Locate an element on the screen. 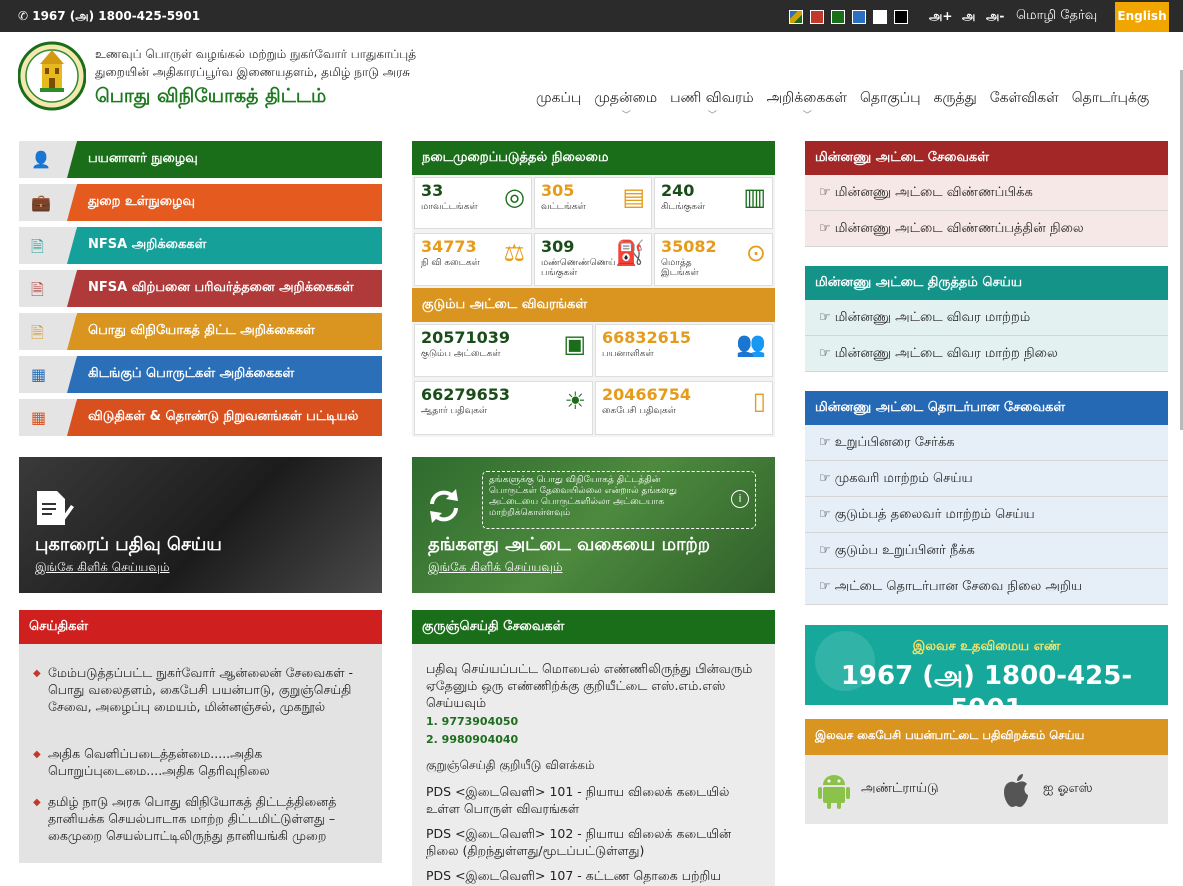 The width and height of the screenshot is (1183, 886). stat-family-cards: 20571039 குடும்ப அட்டைகள் ▣ is located at coordinates (503, 350).